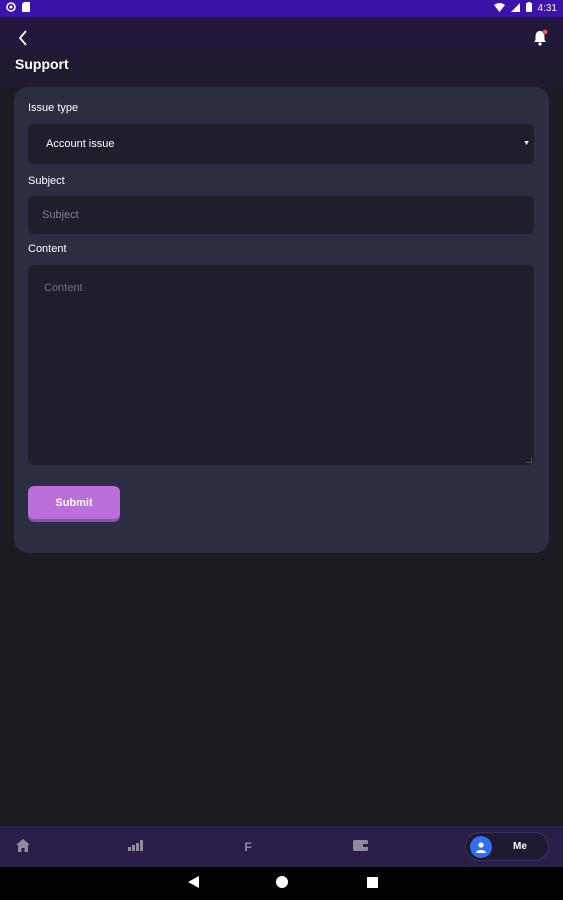  Describe the element at coordinates (80, 144) in the screenshot. I see `issue-type-value: Account issue` at that location.